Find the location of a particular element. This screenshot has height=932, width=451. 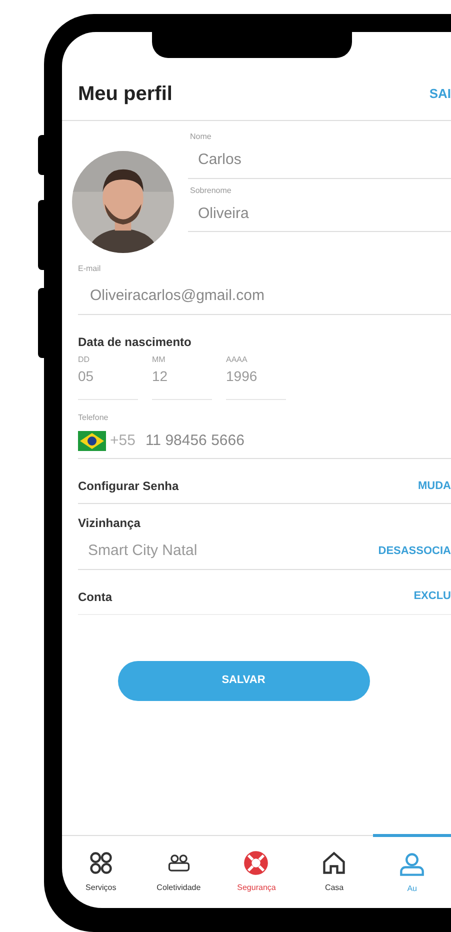

nav-tab: Coletividade is located at coordinates (179, 872).